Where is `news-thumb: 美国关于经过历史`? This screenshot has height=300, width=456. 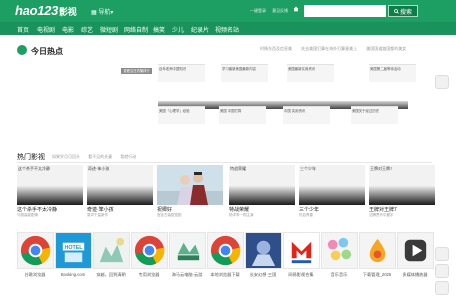 news-thumb: 美国关于经过历史 is located at coordinates (374, 115).